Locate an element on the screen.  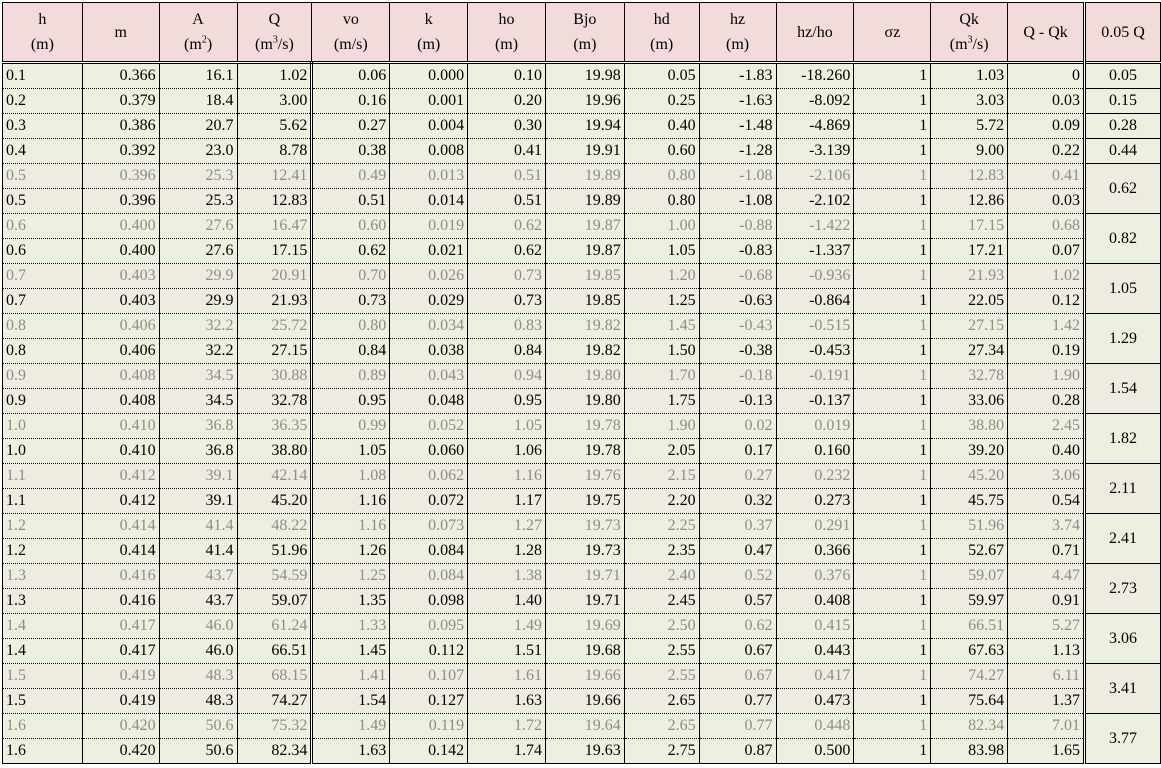
column-header-unit: (m3/s) is located at coordinates (969, 43).